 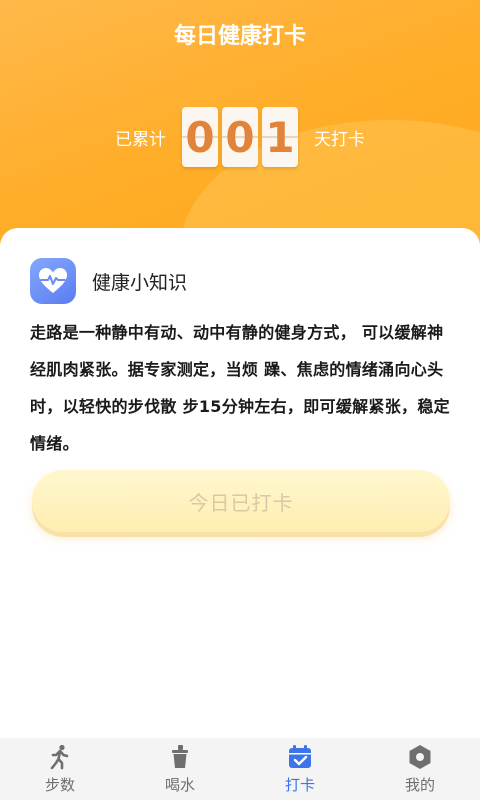 What do you see at coordinates (299, 785) in the screenshot?
I see `tab-label: 打卡` at bounding box center [299, 785].